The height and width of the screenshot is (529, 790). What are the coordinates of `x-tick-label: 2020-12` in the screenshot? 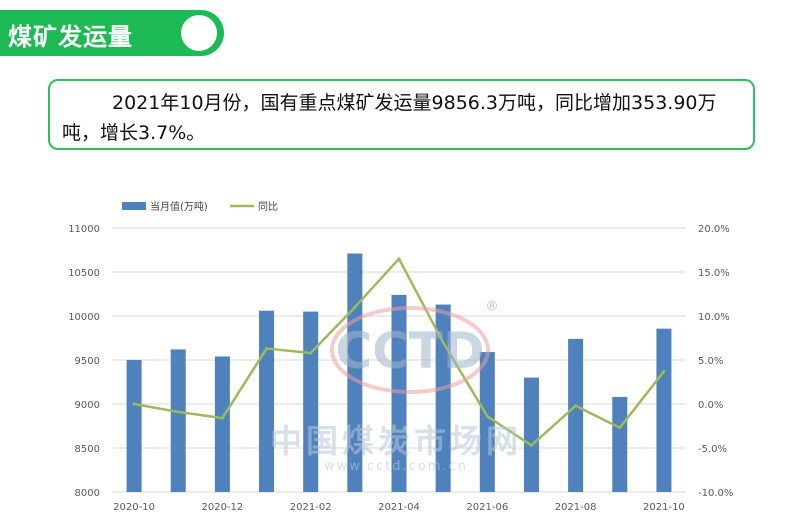 It's located at (222, 507).